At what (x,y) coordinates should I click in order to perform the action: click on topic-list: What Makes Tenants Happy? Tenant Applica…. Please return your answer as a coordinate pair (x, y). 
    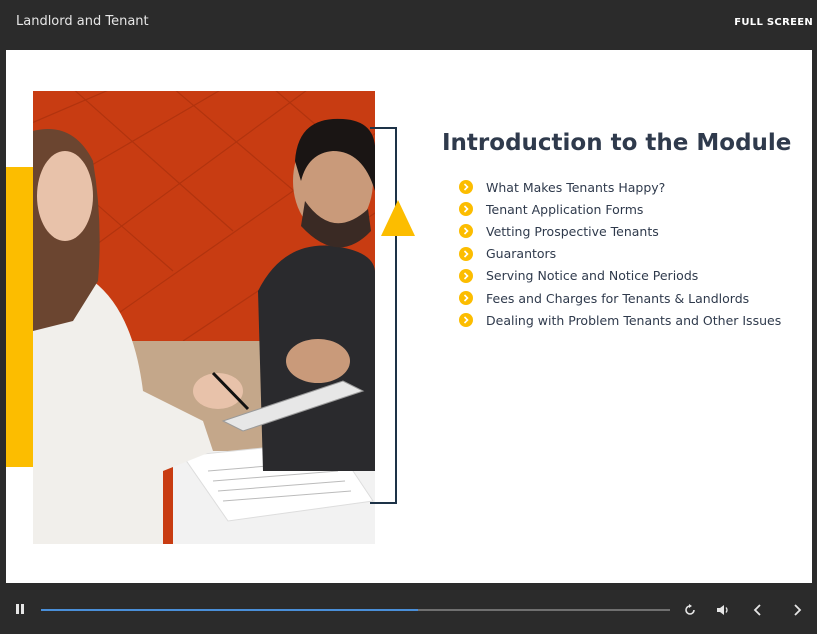
    Looking at the image, I should click on (620, 253).